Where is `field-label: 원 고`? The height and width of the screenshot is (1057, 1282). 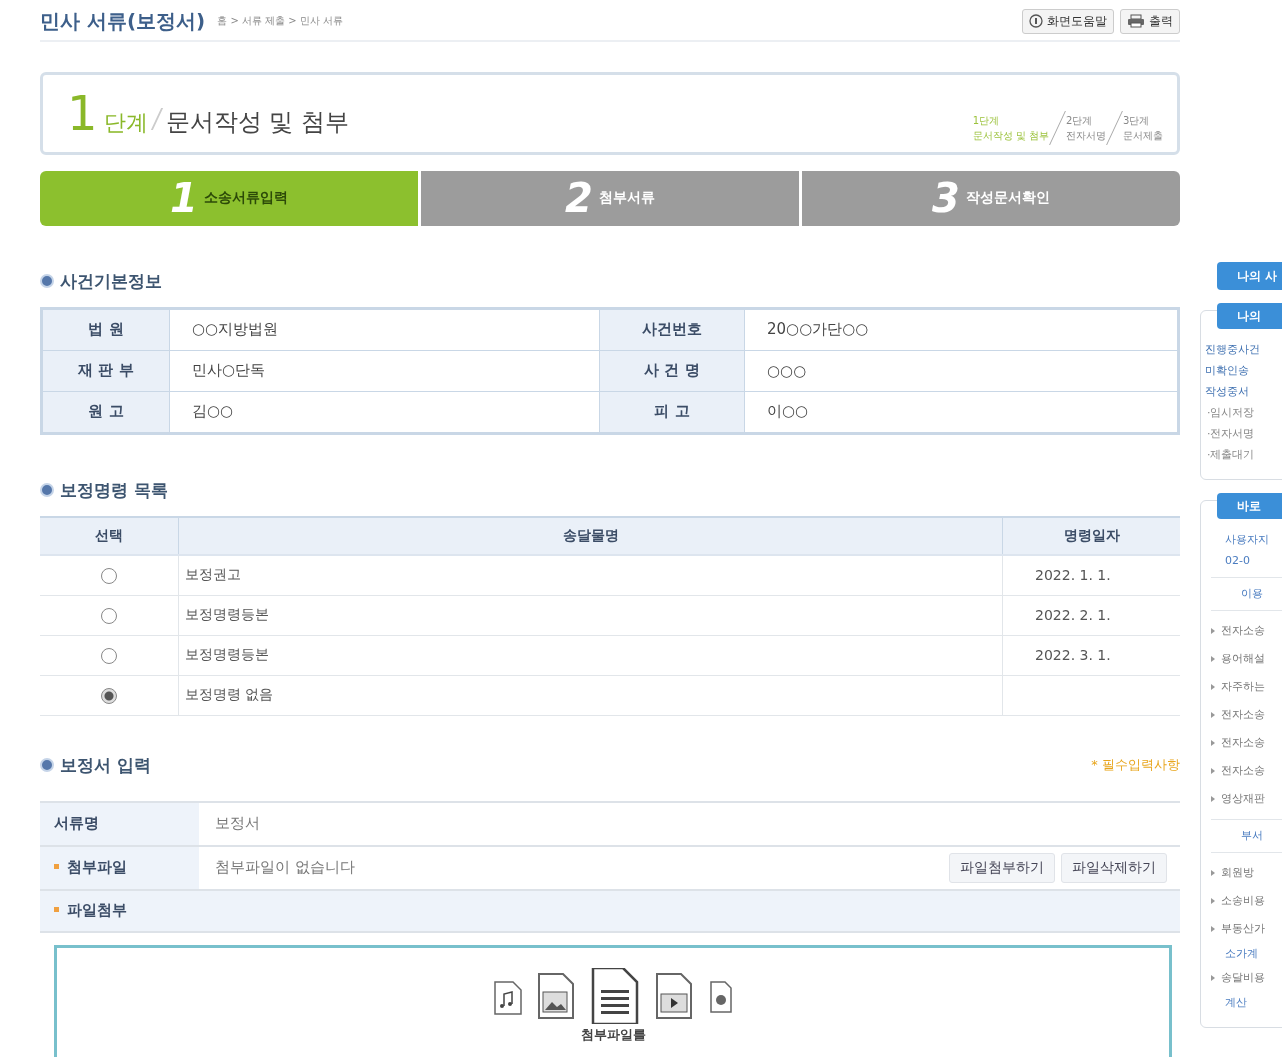 field-label: 원 고 is located at coordinates (105, 412).